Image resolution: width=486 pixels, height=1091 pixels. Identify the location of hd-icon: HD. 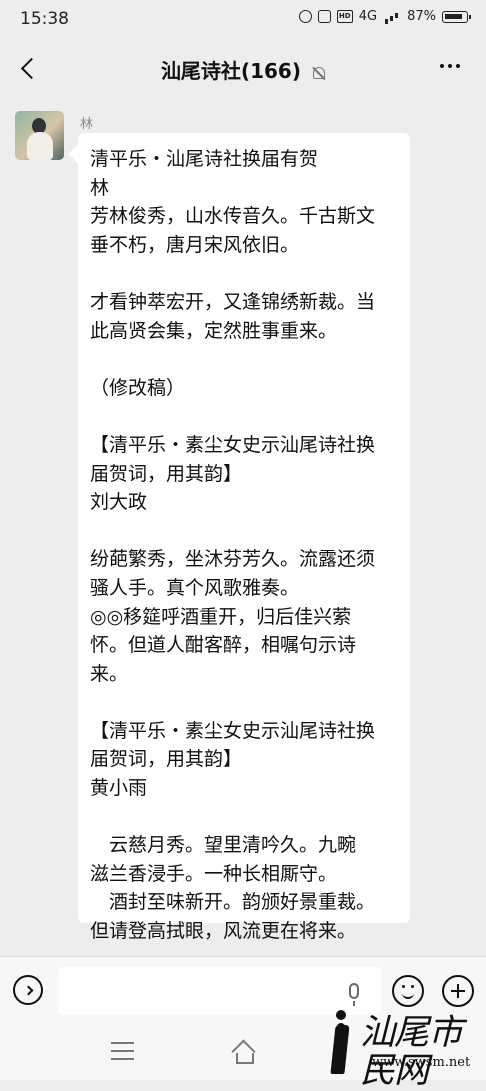
(344, 16).